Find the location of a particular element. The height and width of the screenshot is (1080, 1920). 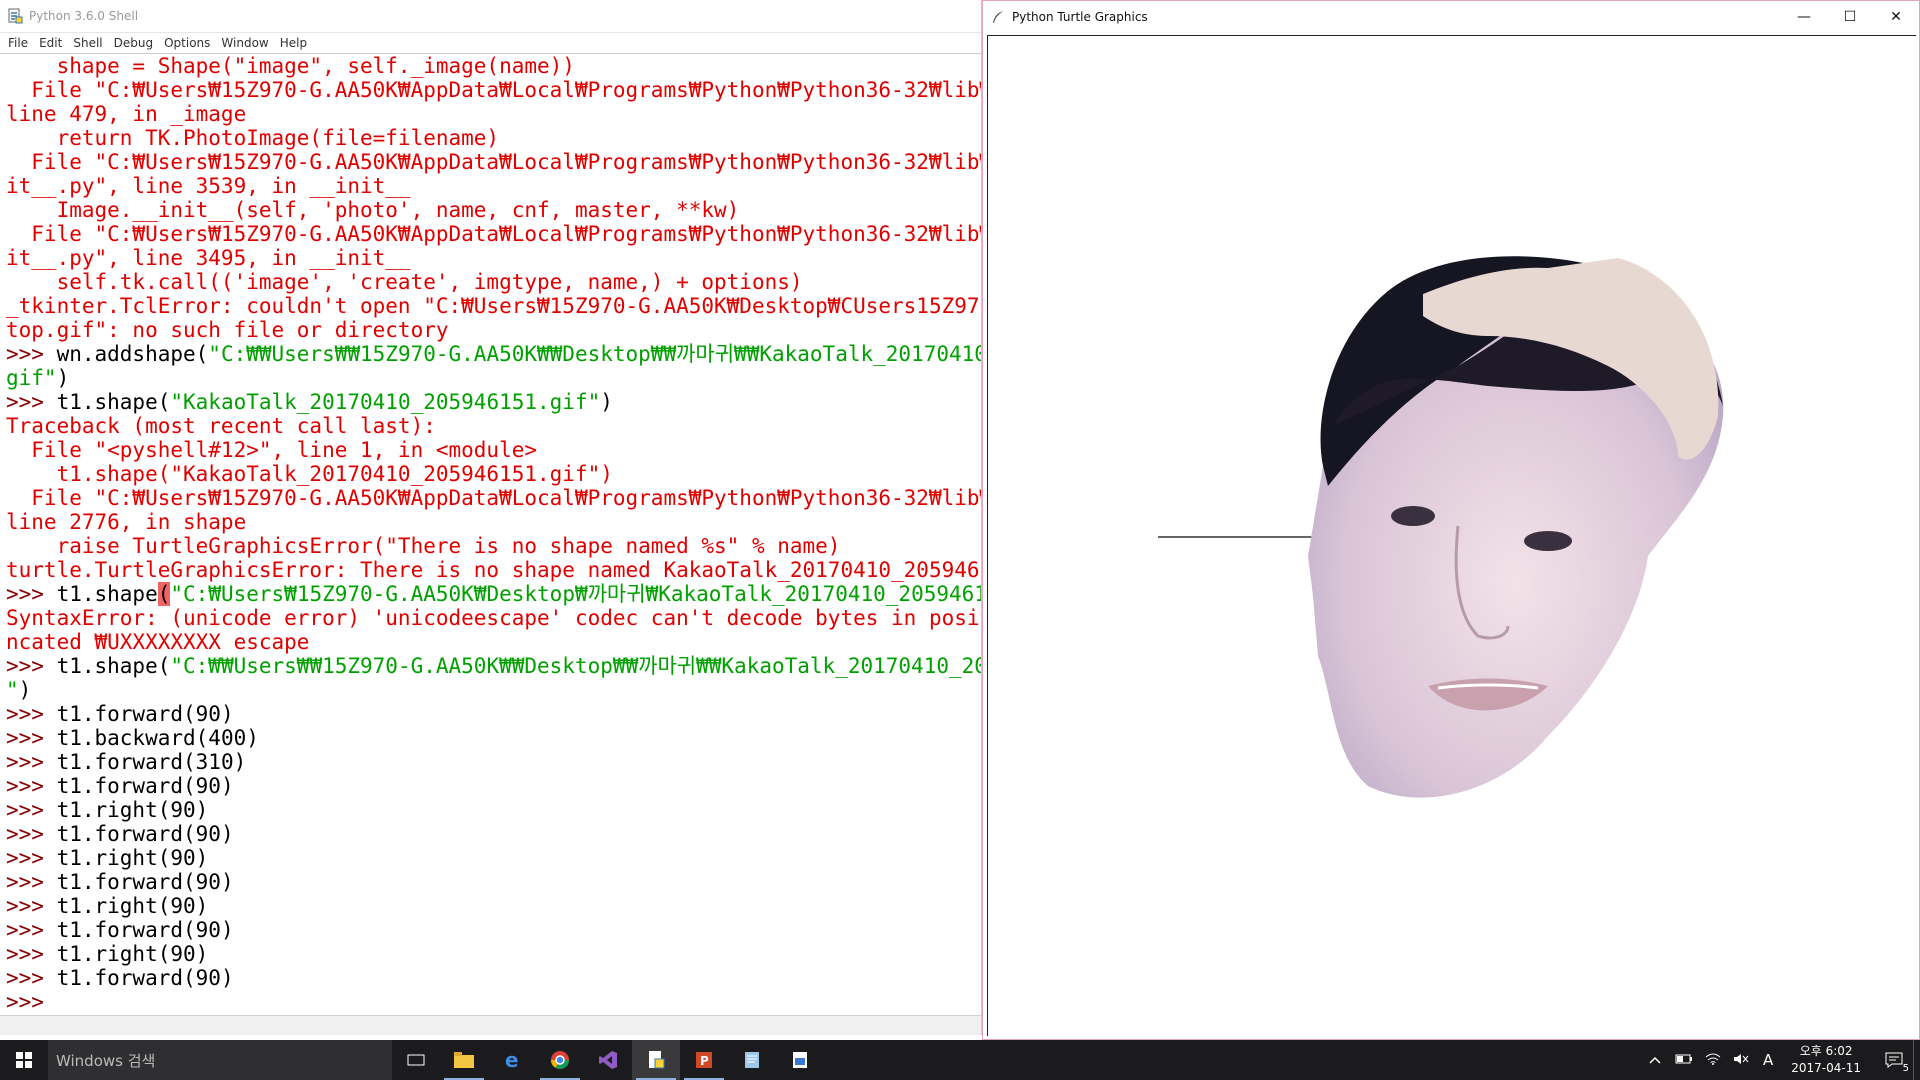

start-button is located at coordinates (24, 1060).